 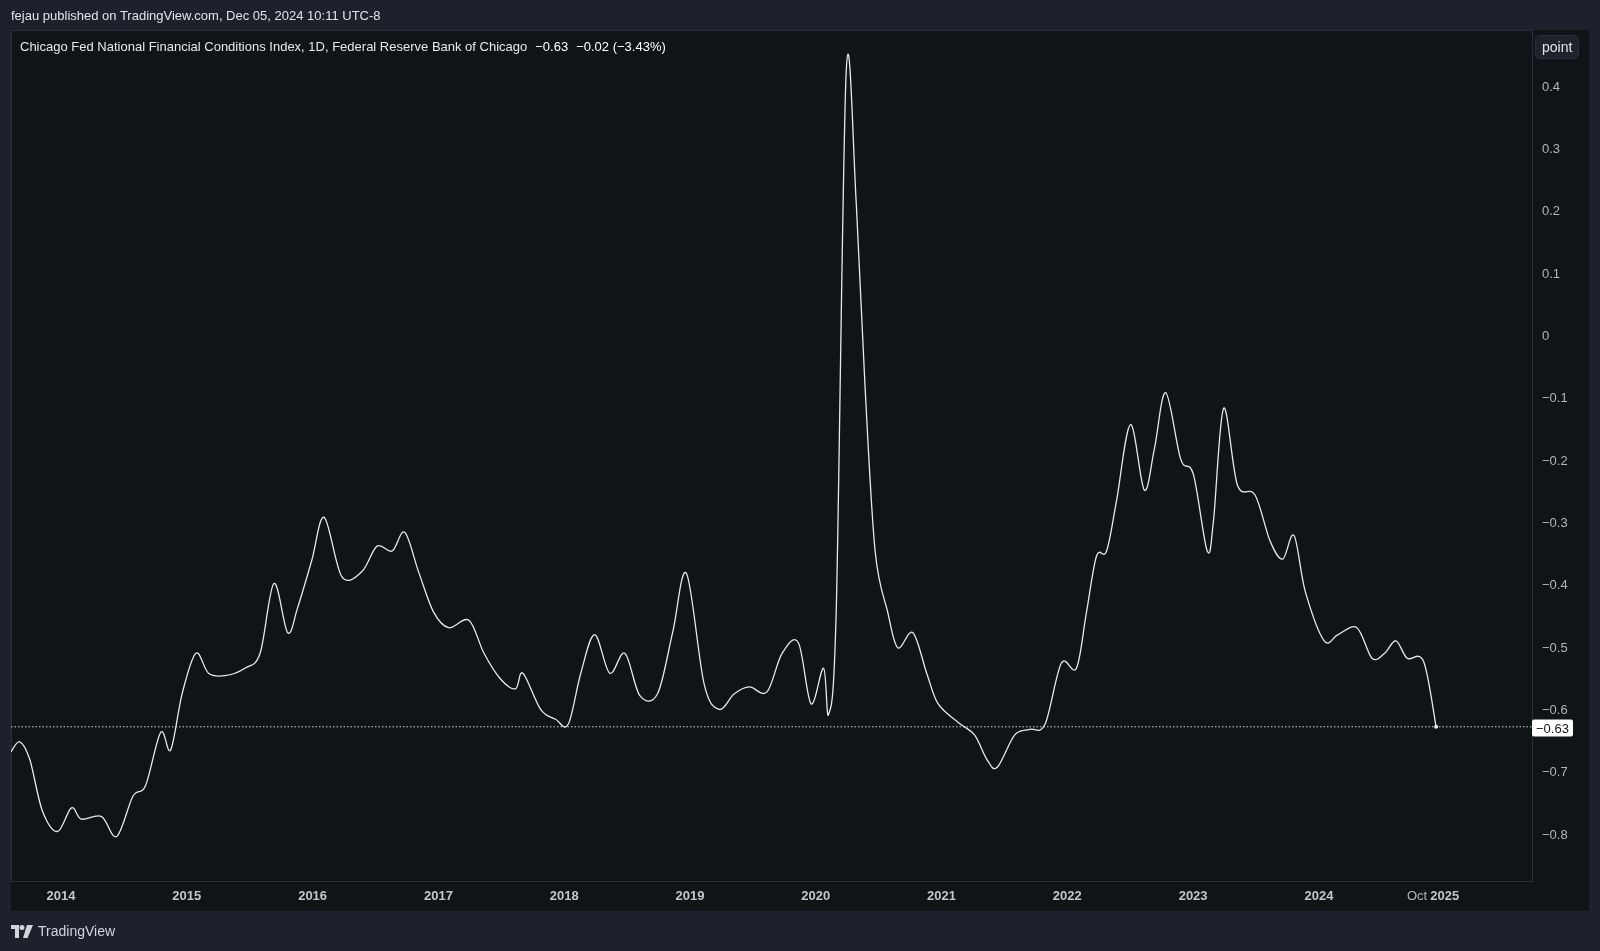 What do you see at coordinates (621, 46) in the screenshot?
I see `legend-change: −0.02 (−3.43%)` at bounding box center [621, 46].